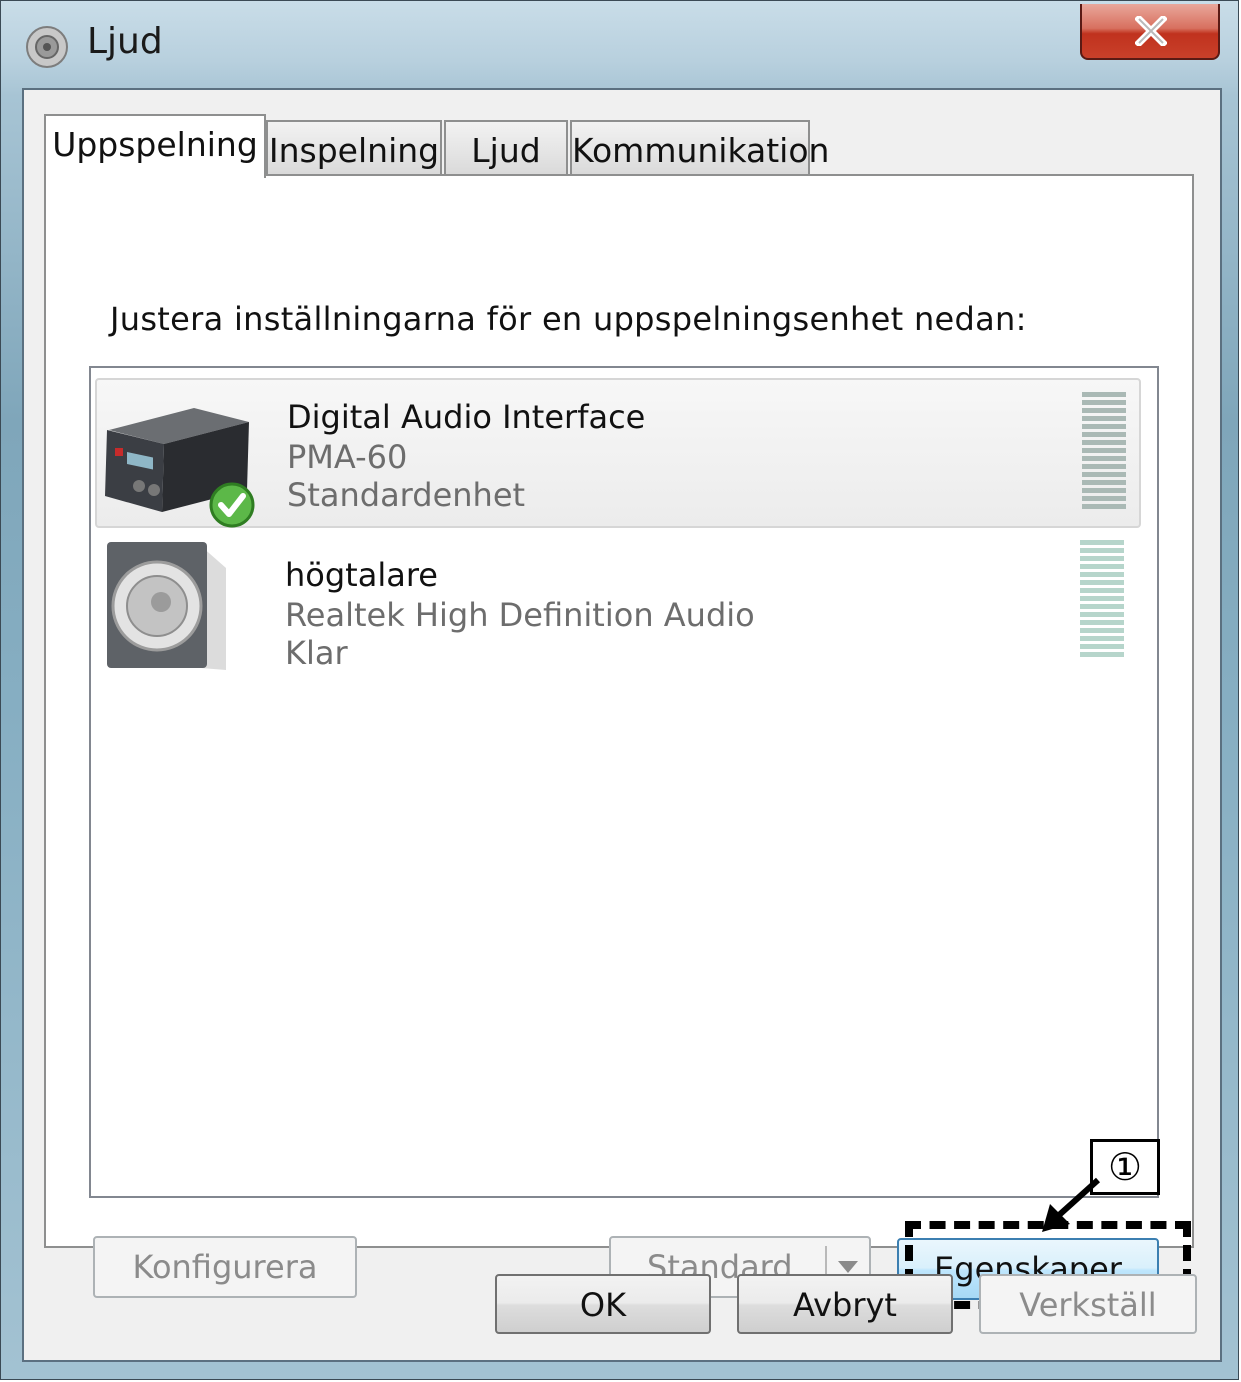 Image resolution: width=1241 pixels, height=1382 pixels. I want to click on speaker-app-icon, so click(47, 47).